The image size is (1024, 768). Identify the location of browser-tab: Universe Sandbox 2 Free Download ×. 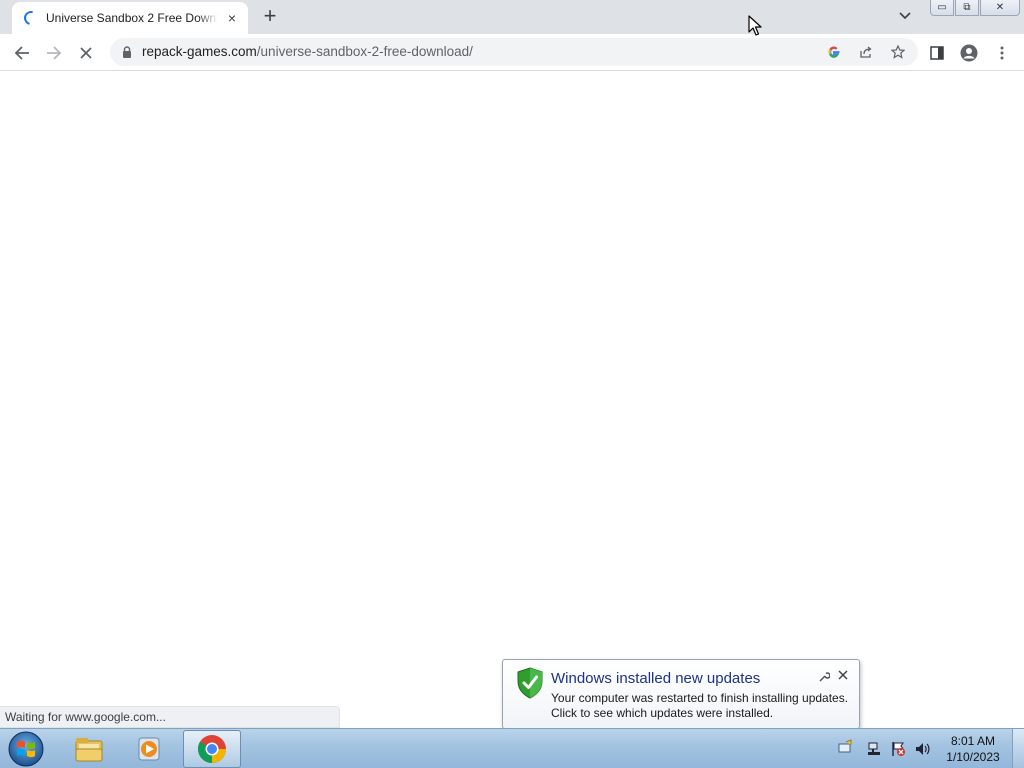
(130, 18).